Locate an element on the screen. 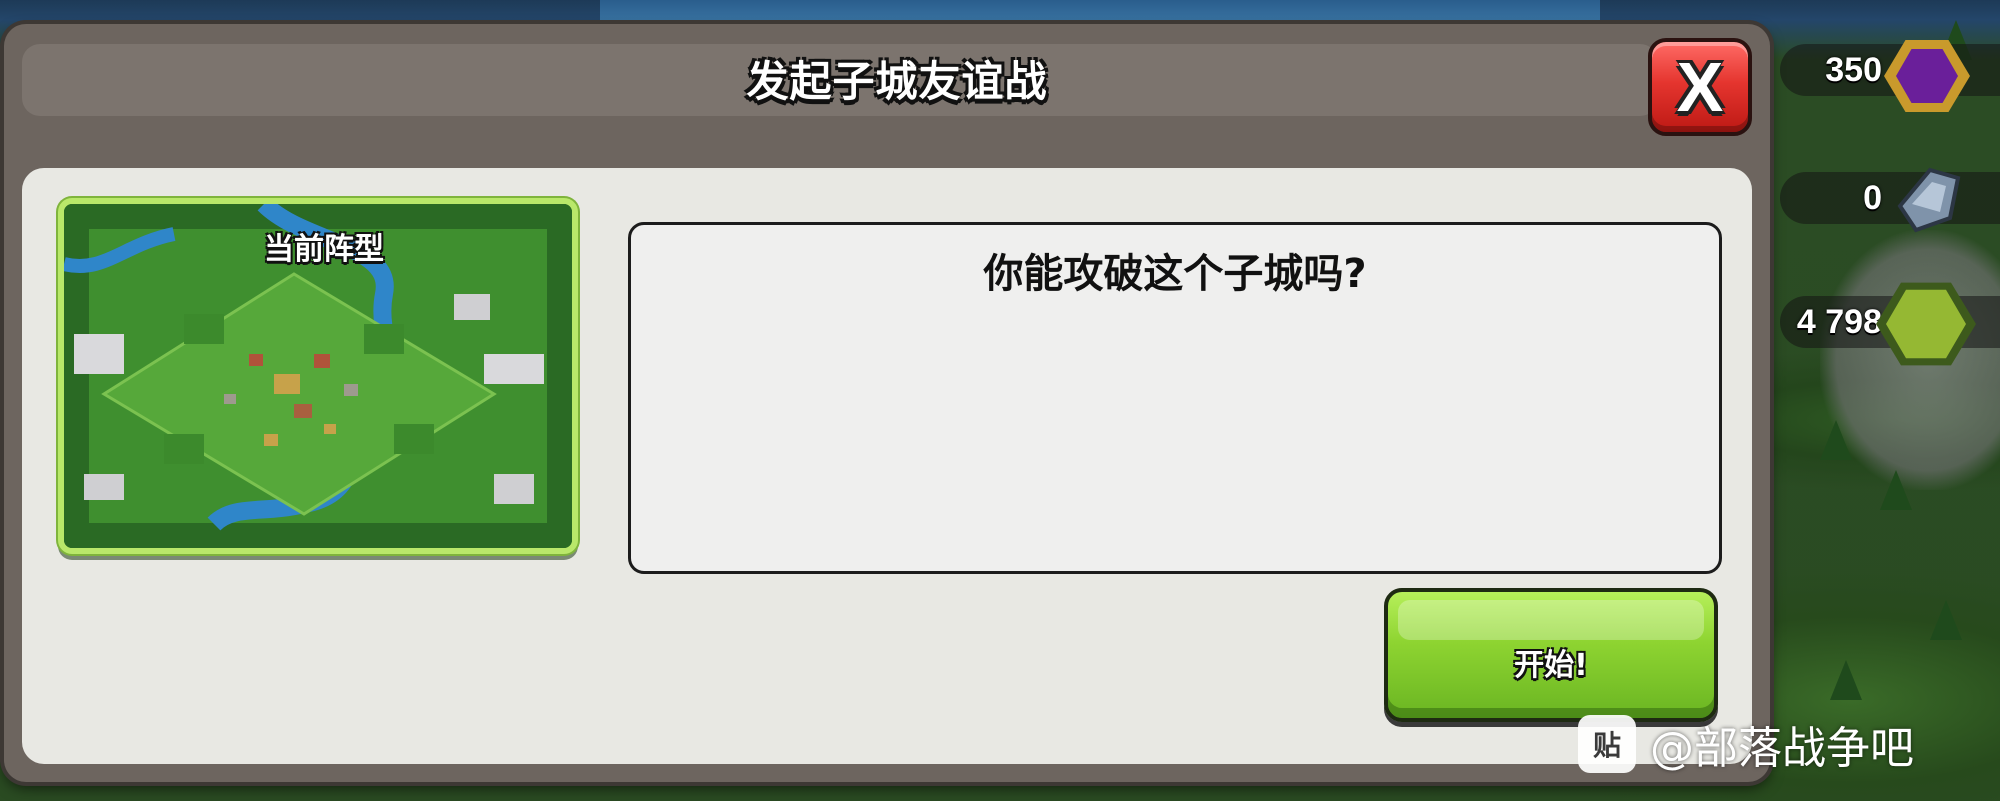 The height and width of the screenshot is (801, 2000). challenge-message-text: 你能攻破这个子城吗? is located at coordinates (1175, 274).